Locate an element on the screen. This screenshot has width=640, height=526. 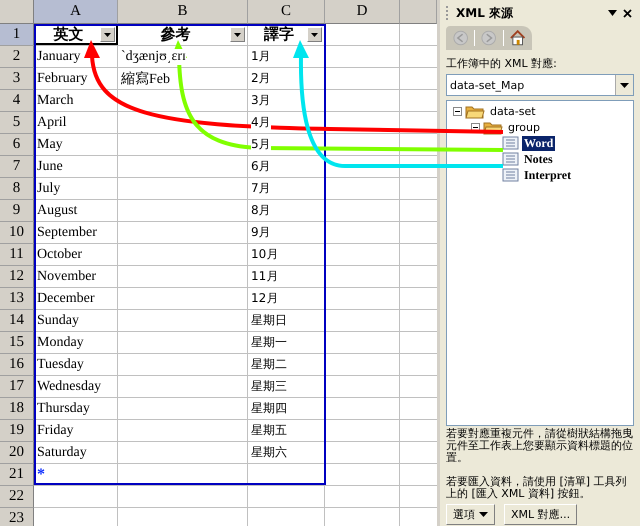
row-header: 23 is located at coordinates (17, 517).